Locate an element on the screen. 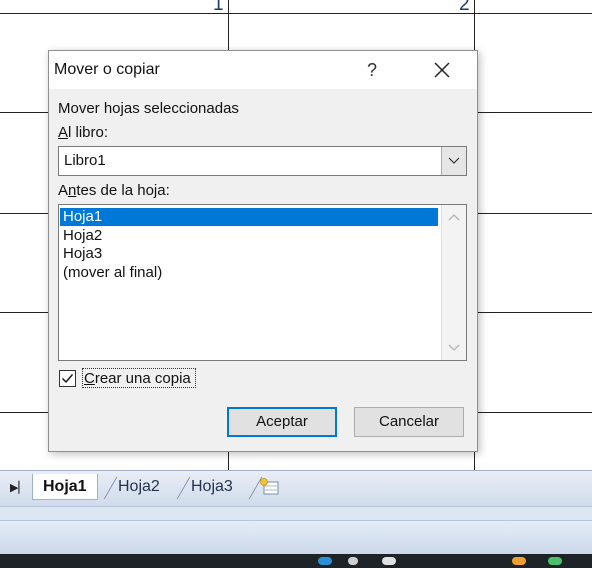 This screenshot has width=592, height=568. book-label-rest: l libro: is located at coordinates (88, 132).